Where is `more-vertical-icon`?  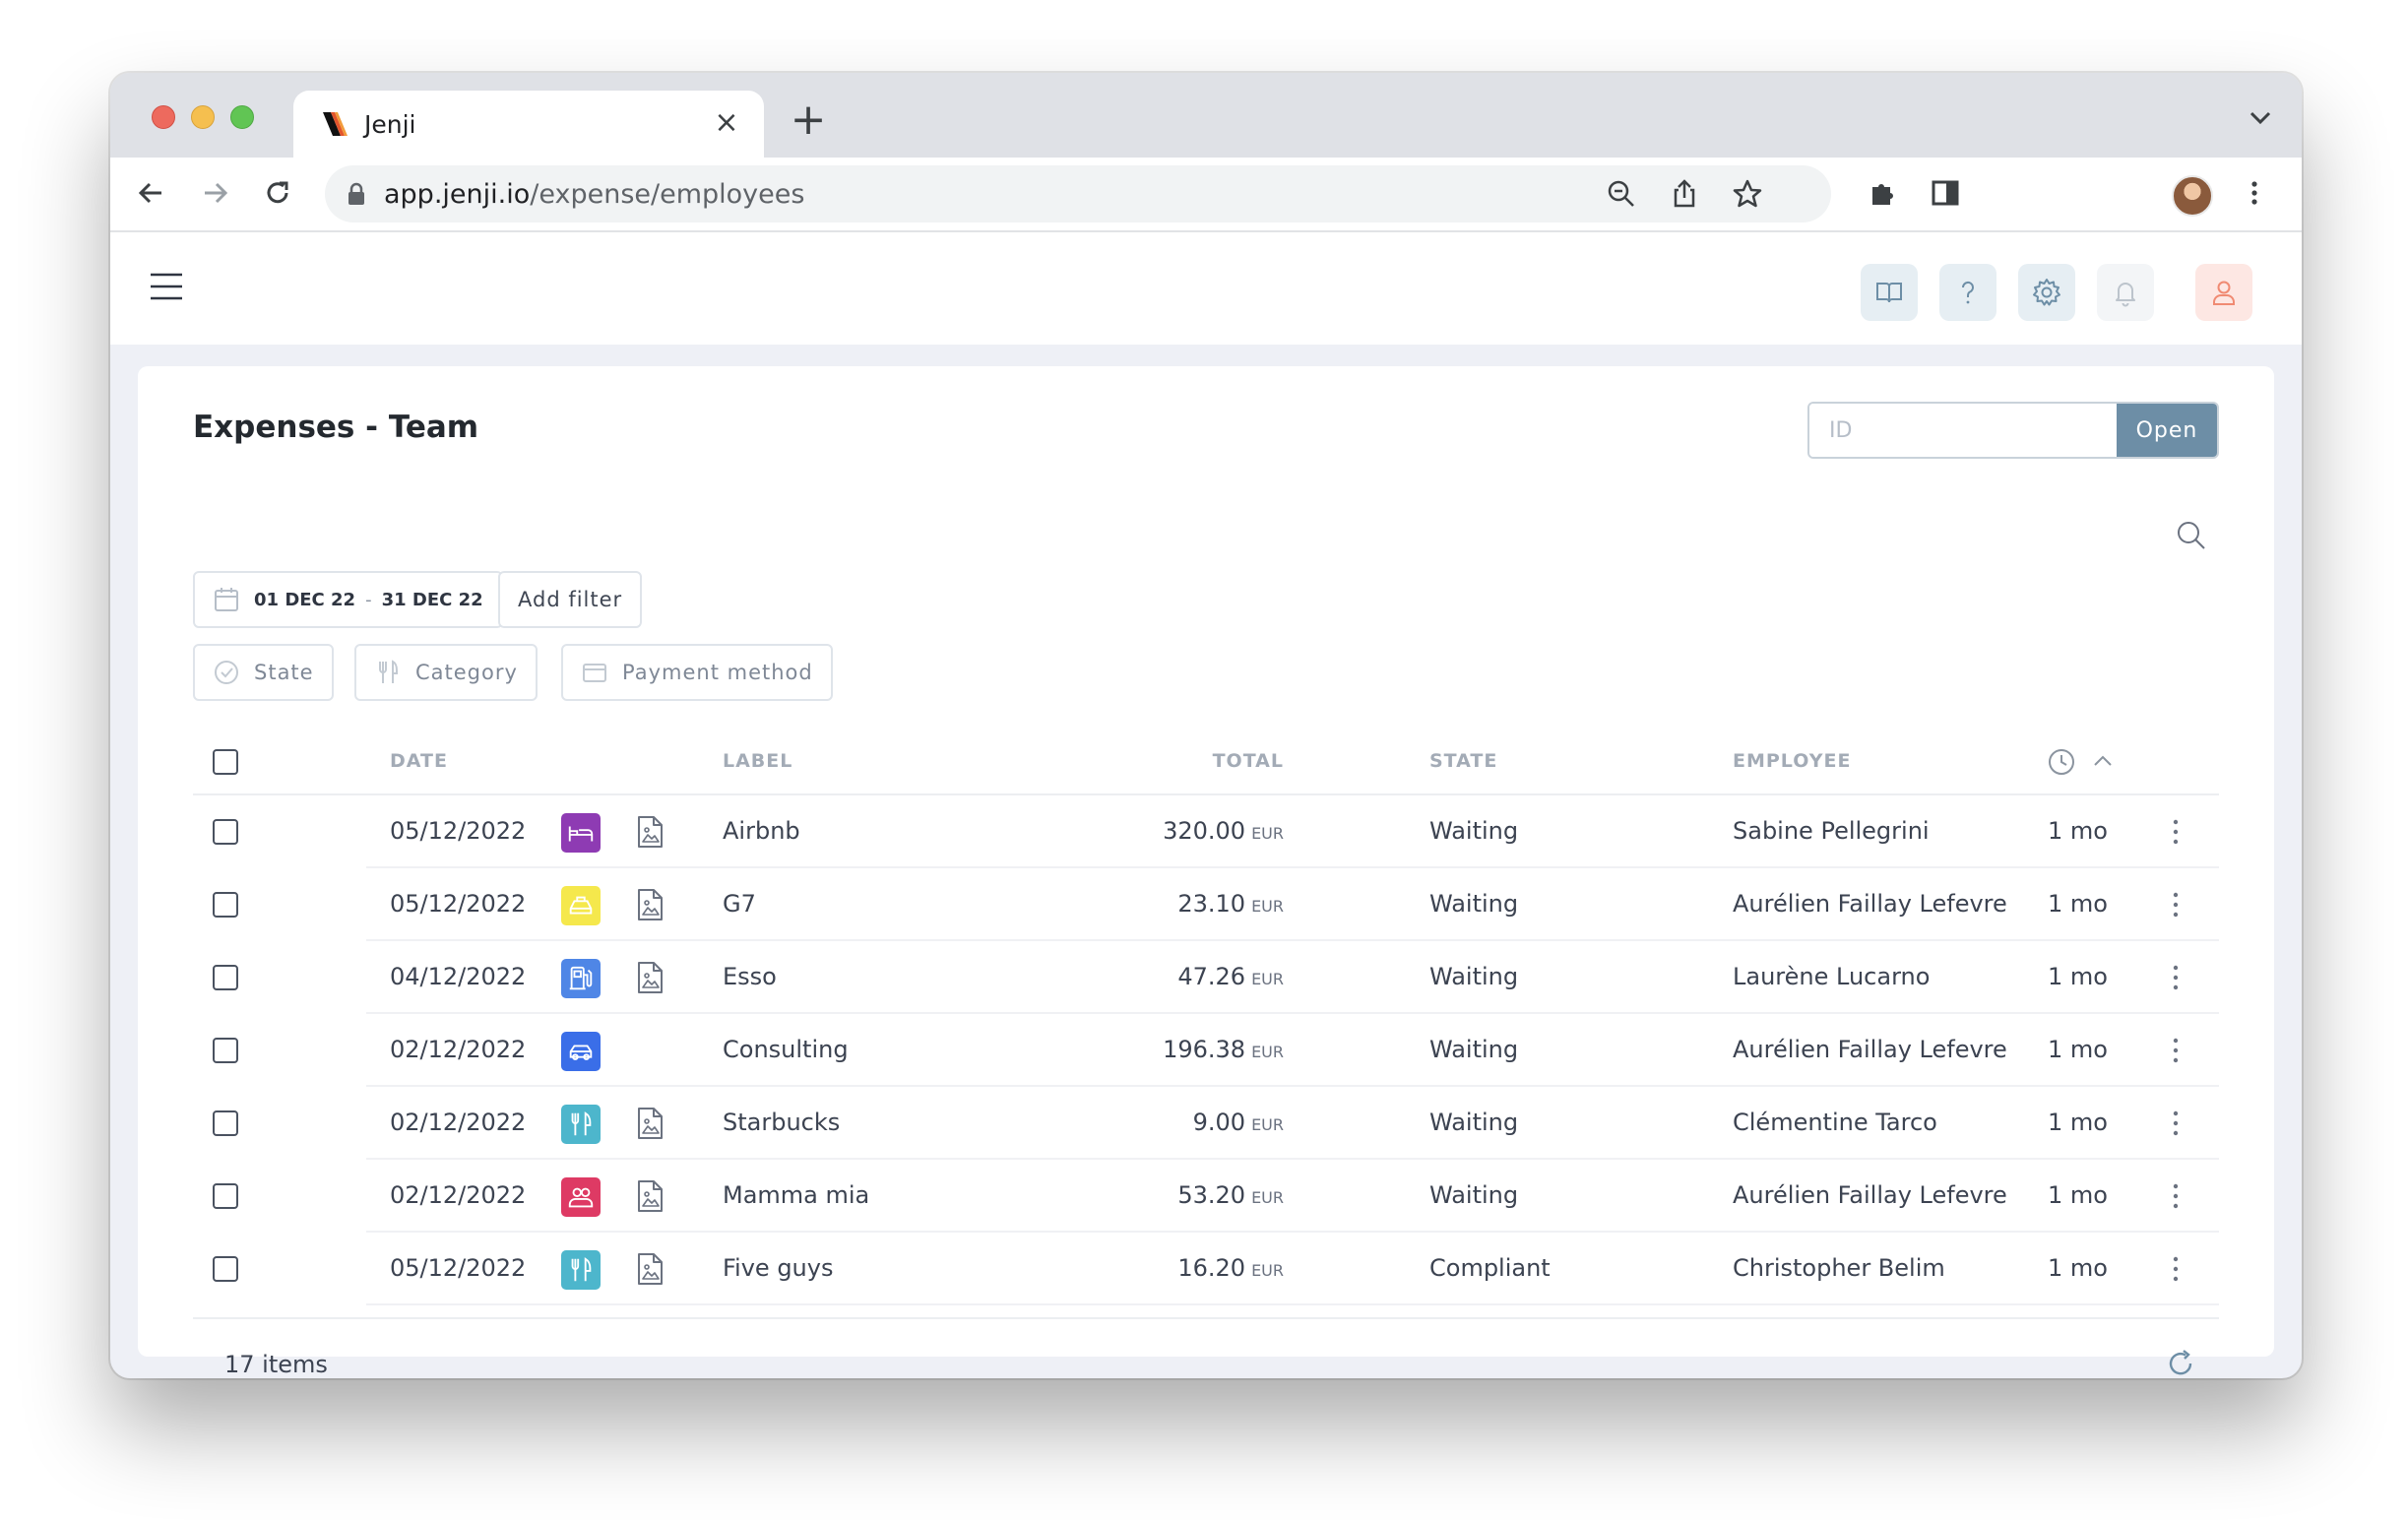 more-vertical-icon is located at coordinates (2254, 193).